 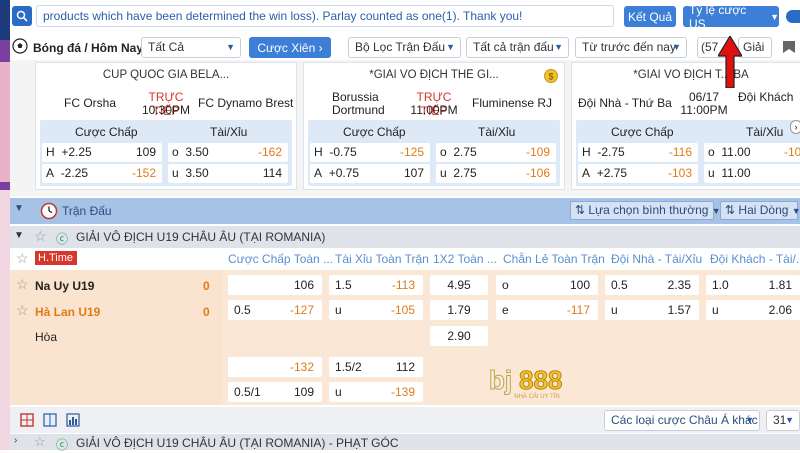 I want to click on red-arrow-annotation, so click(x=730, y=62).